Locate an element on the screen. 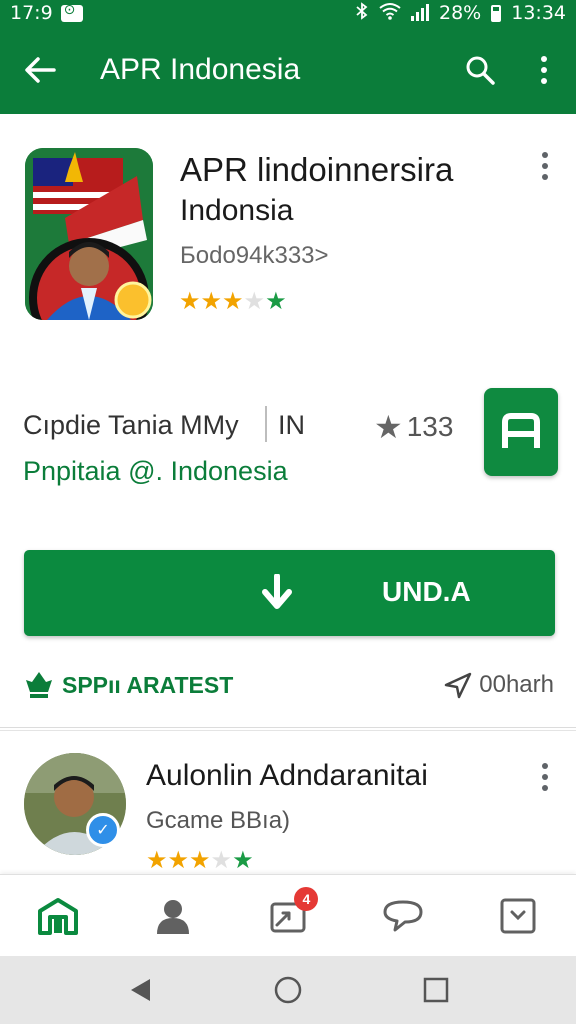  nav-home is located at coordinates (57, 915).